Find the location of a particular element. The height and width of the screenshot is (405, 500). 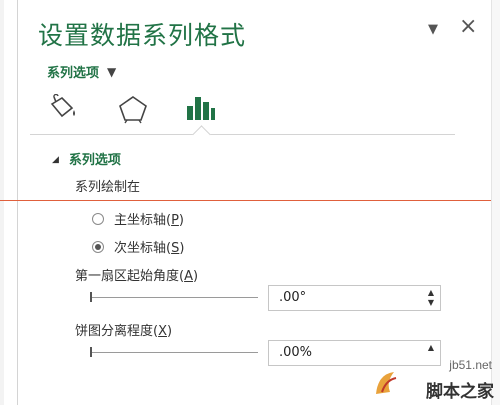

spin-down-icon: ▼ is located at coordinates (431, 303).